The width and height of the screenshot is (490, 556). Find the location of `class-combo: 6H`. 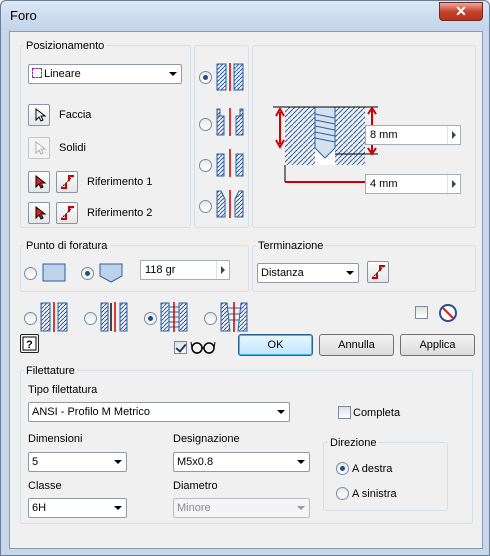

class-combo: 6H is located at coordinates (77, 508).